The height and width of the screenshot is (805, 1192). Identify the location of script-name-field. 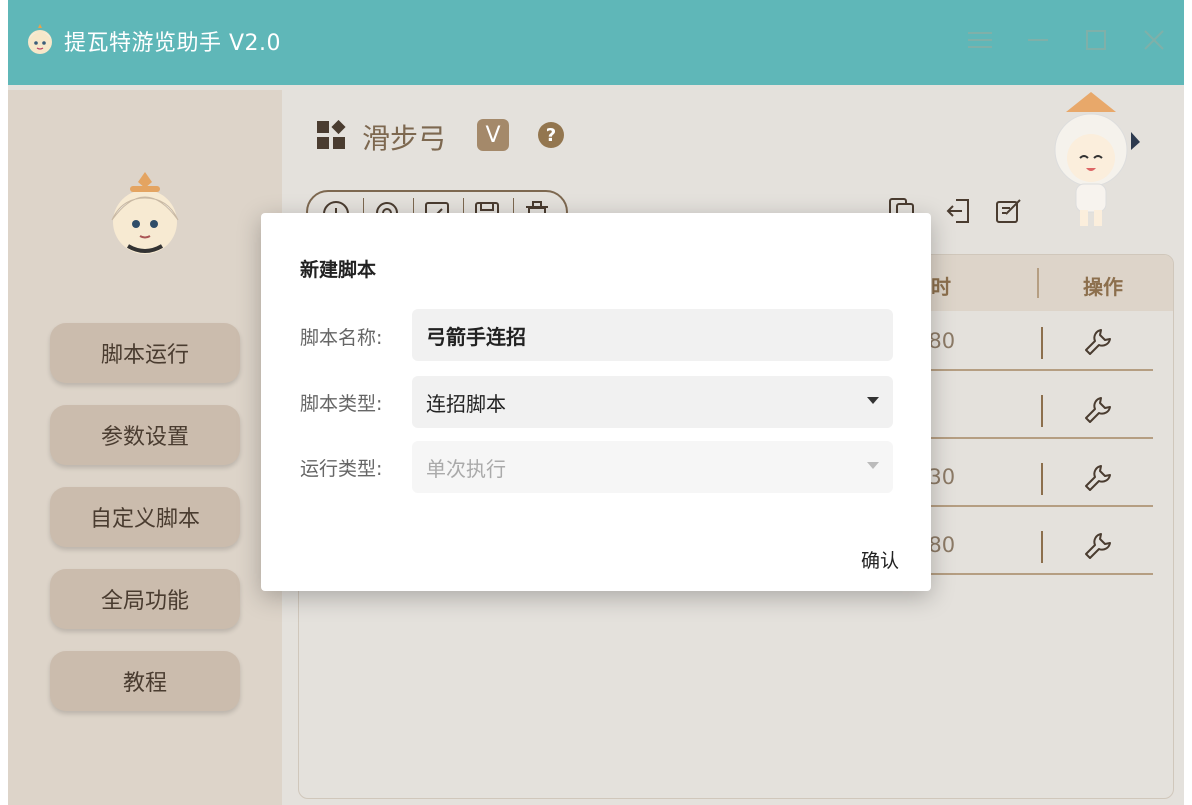
(652, 335).